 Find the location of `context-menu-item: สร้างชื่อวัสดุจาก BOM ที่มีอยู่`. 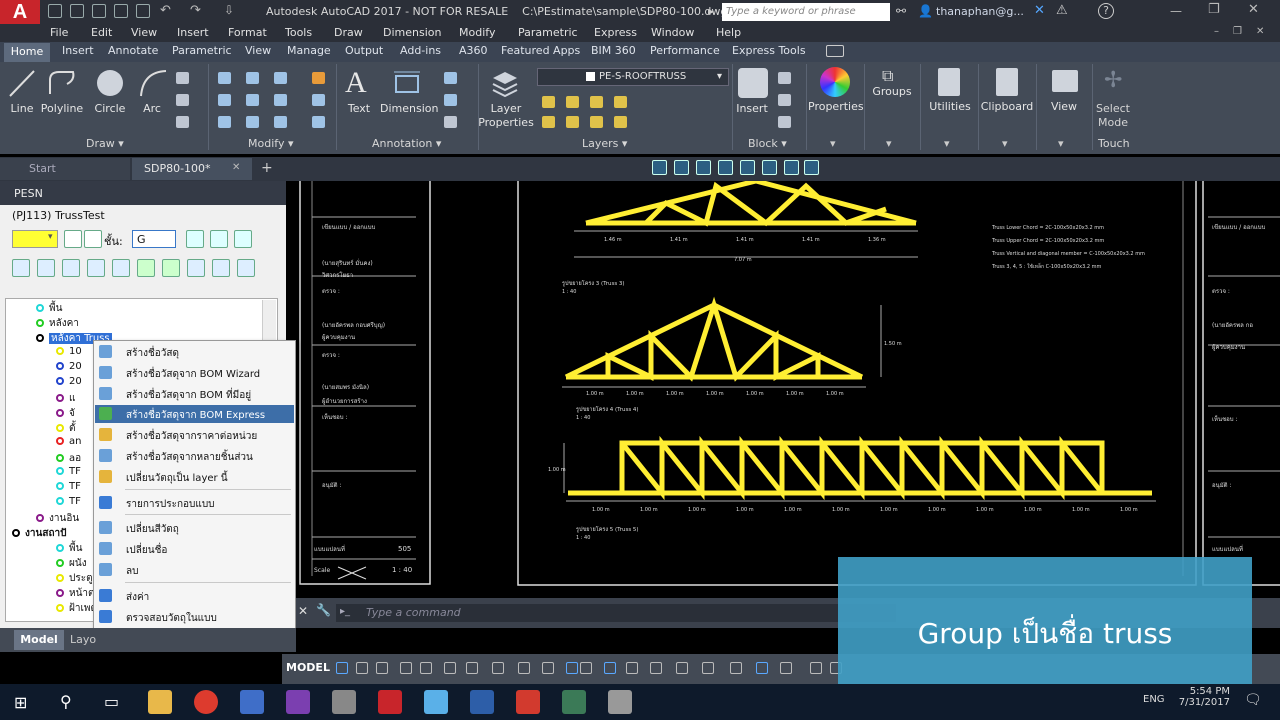

context-menu-item: สร้างชื่อวัสดุจาก BOM ที่มีอยู่ is located at coordinates (194, 394).